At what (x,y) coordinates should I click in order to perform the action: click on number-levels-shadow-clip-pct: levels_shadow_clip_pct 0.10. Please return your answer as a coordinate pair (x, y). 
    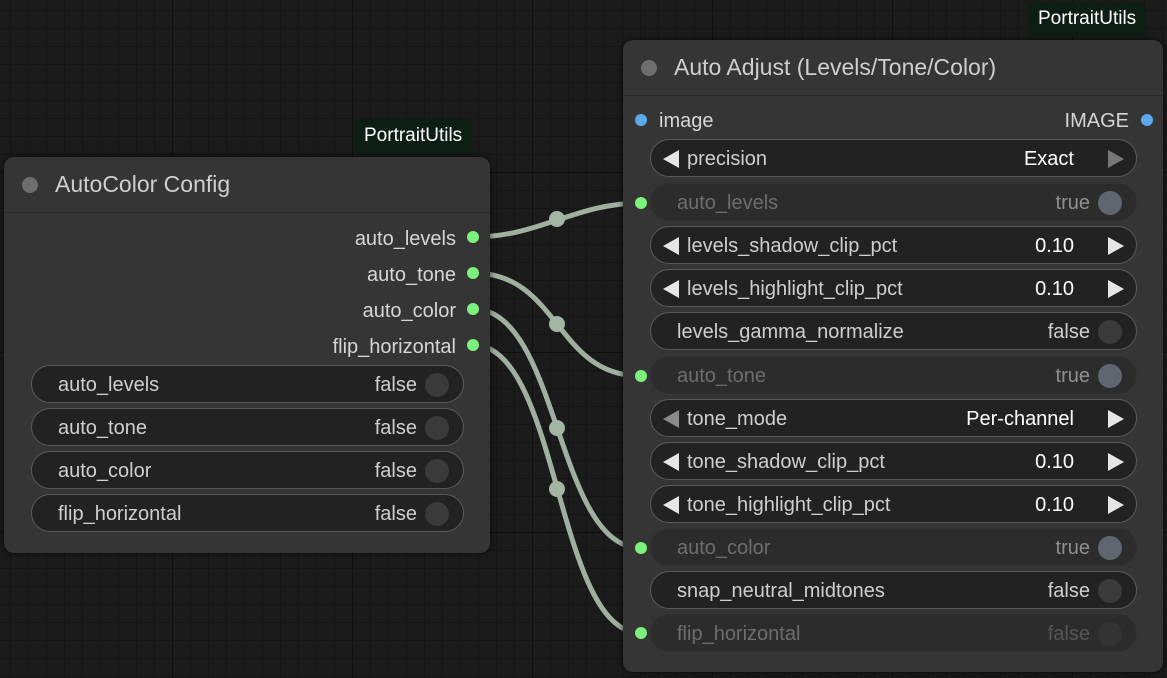
    Looking at the image, I should click on (893, 245).